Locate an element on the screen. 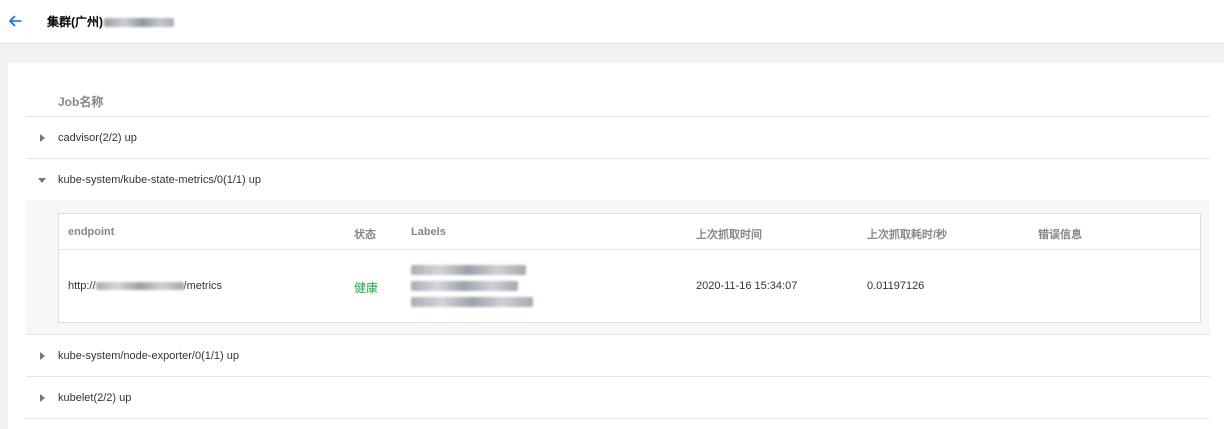 The width and height of the screenshot is (1224, 429). column-labels: Labels is located at coordinates (428, 232).